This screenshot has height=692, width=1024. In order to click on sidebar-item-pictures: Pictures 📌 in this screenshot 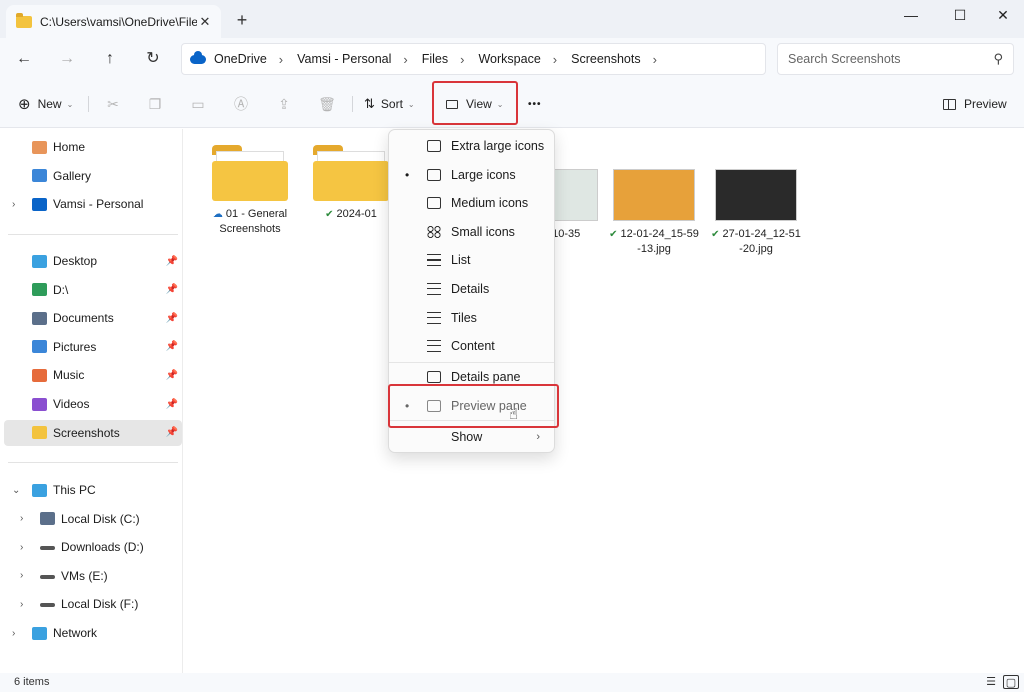, I will do `click(93, 347)`.